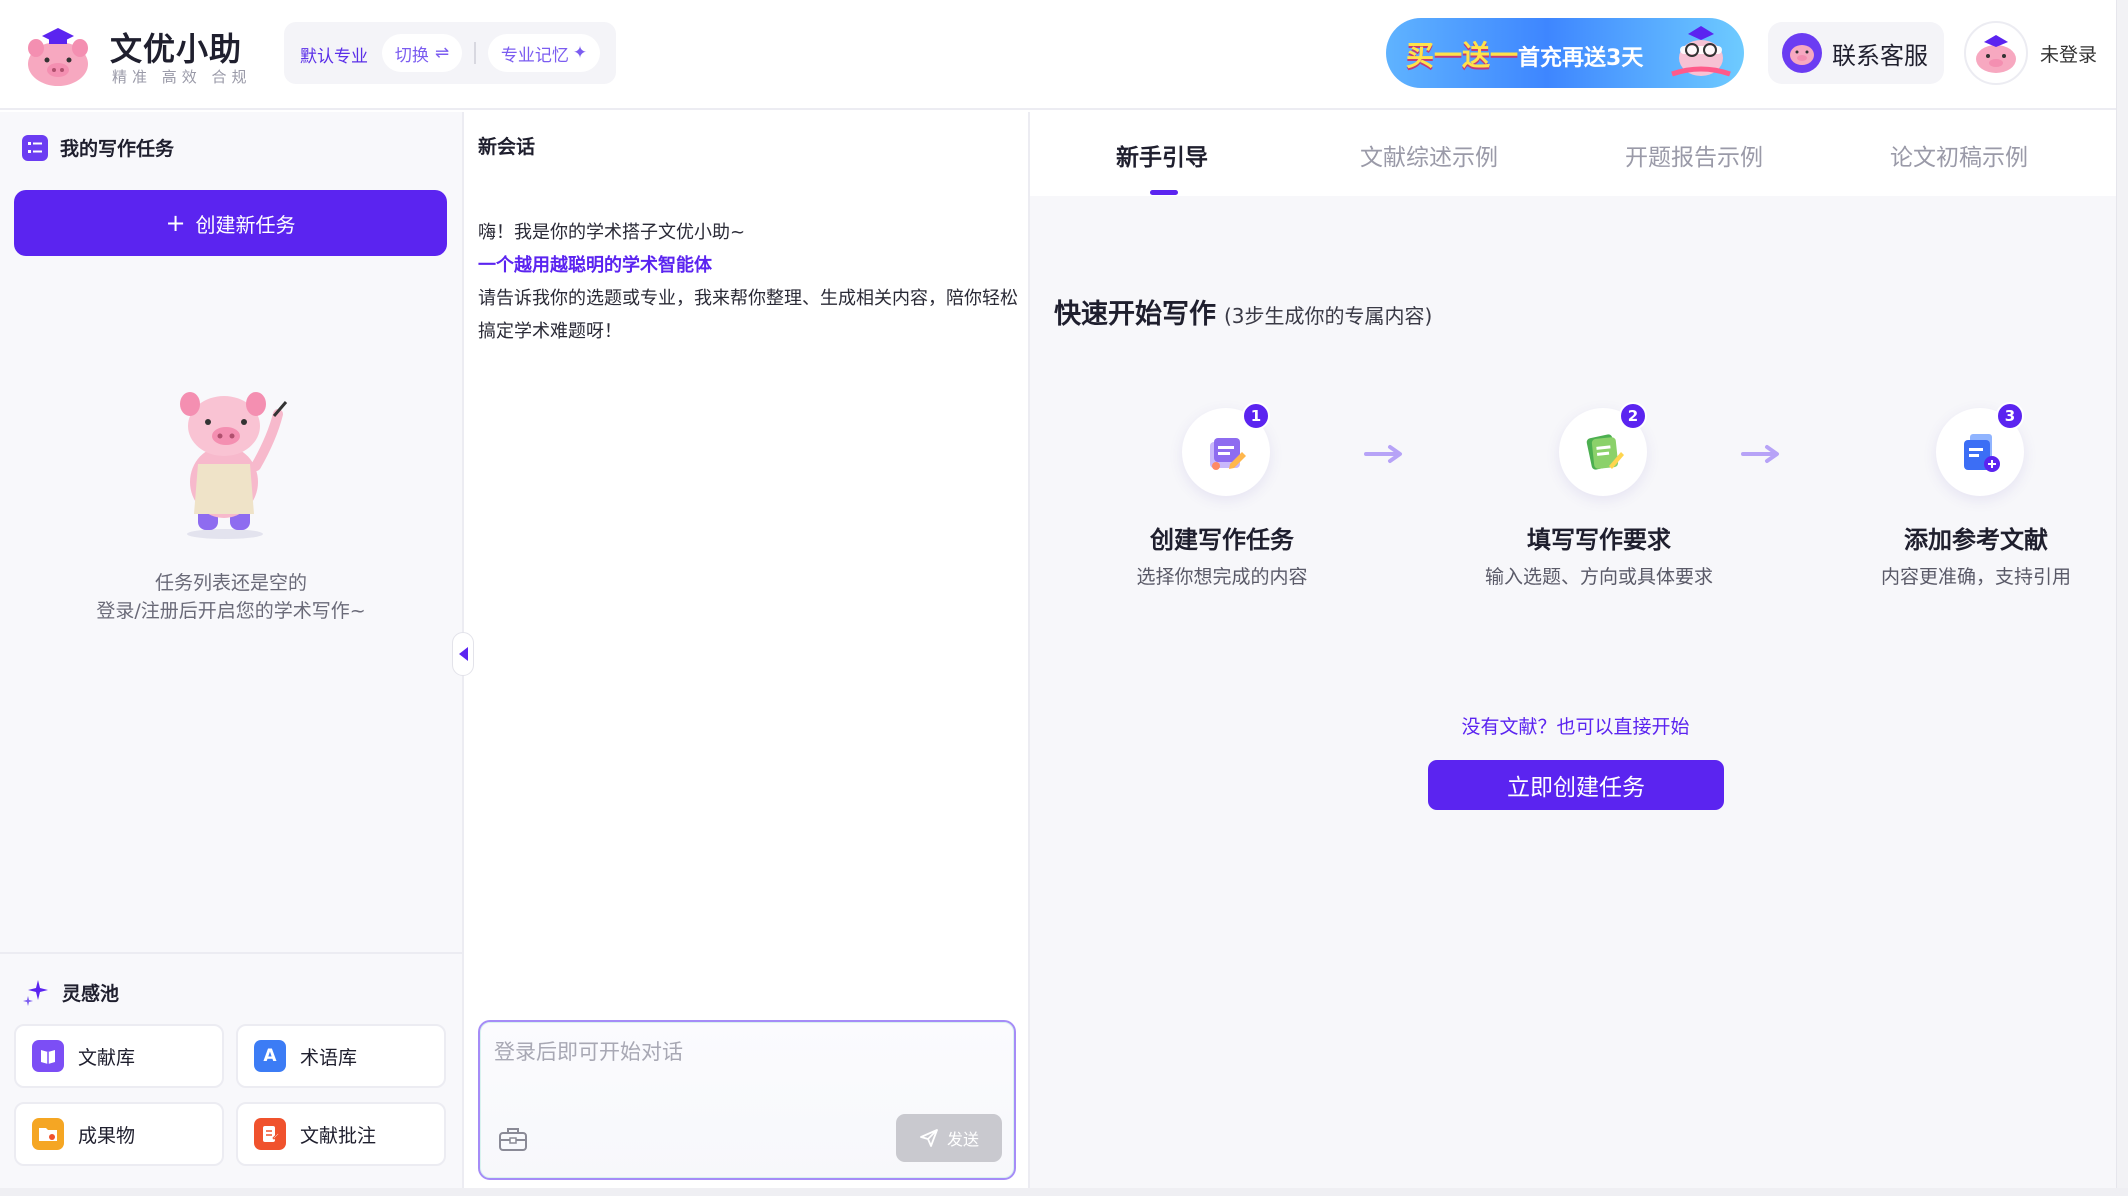 The height and width of the screenshot is (1196, 2128). I want to click on pig-mascot-illustration, so click(234, 465).